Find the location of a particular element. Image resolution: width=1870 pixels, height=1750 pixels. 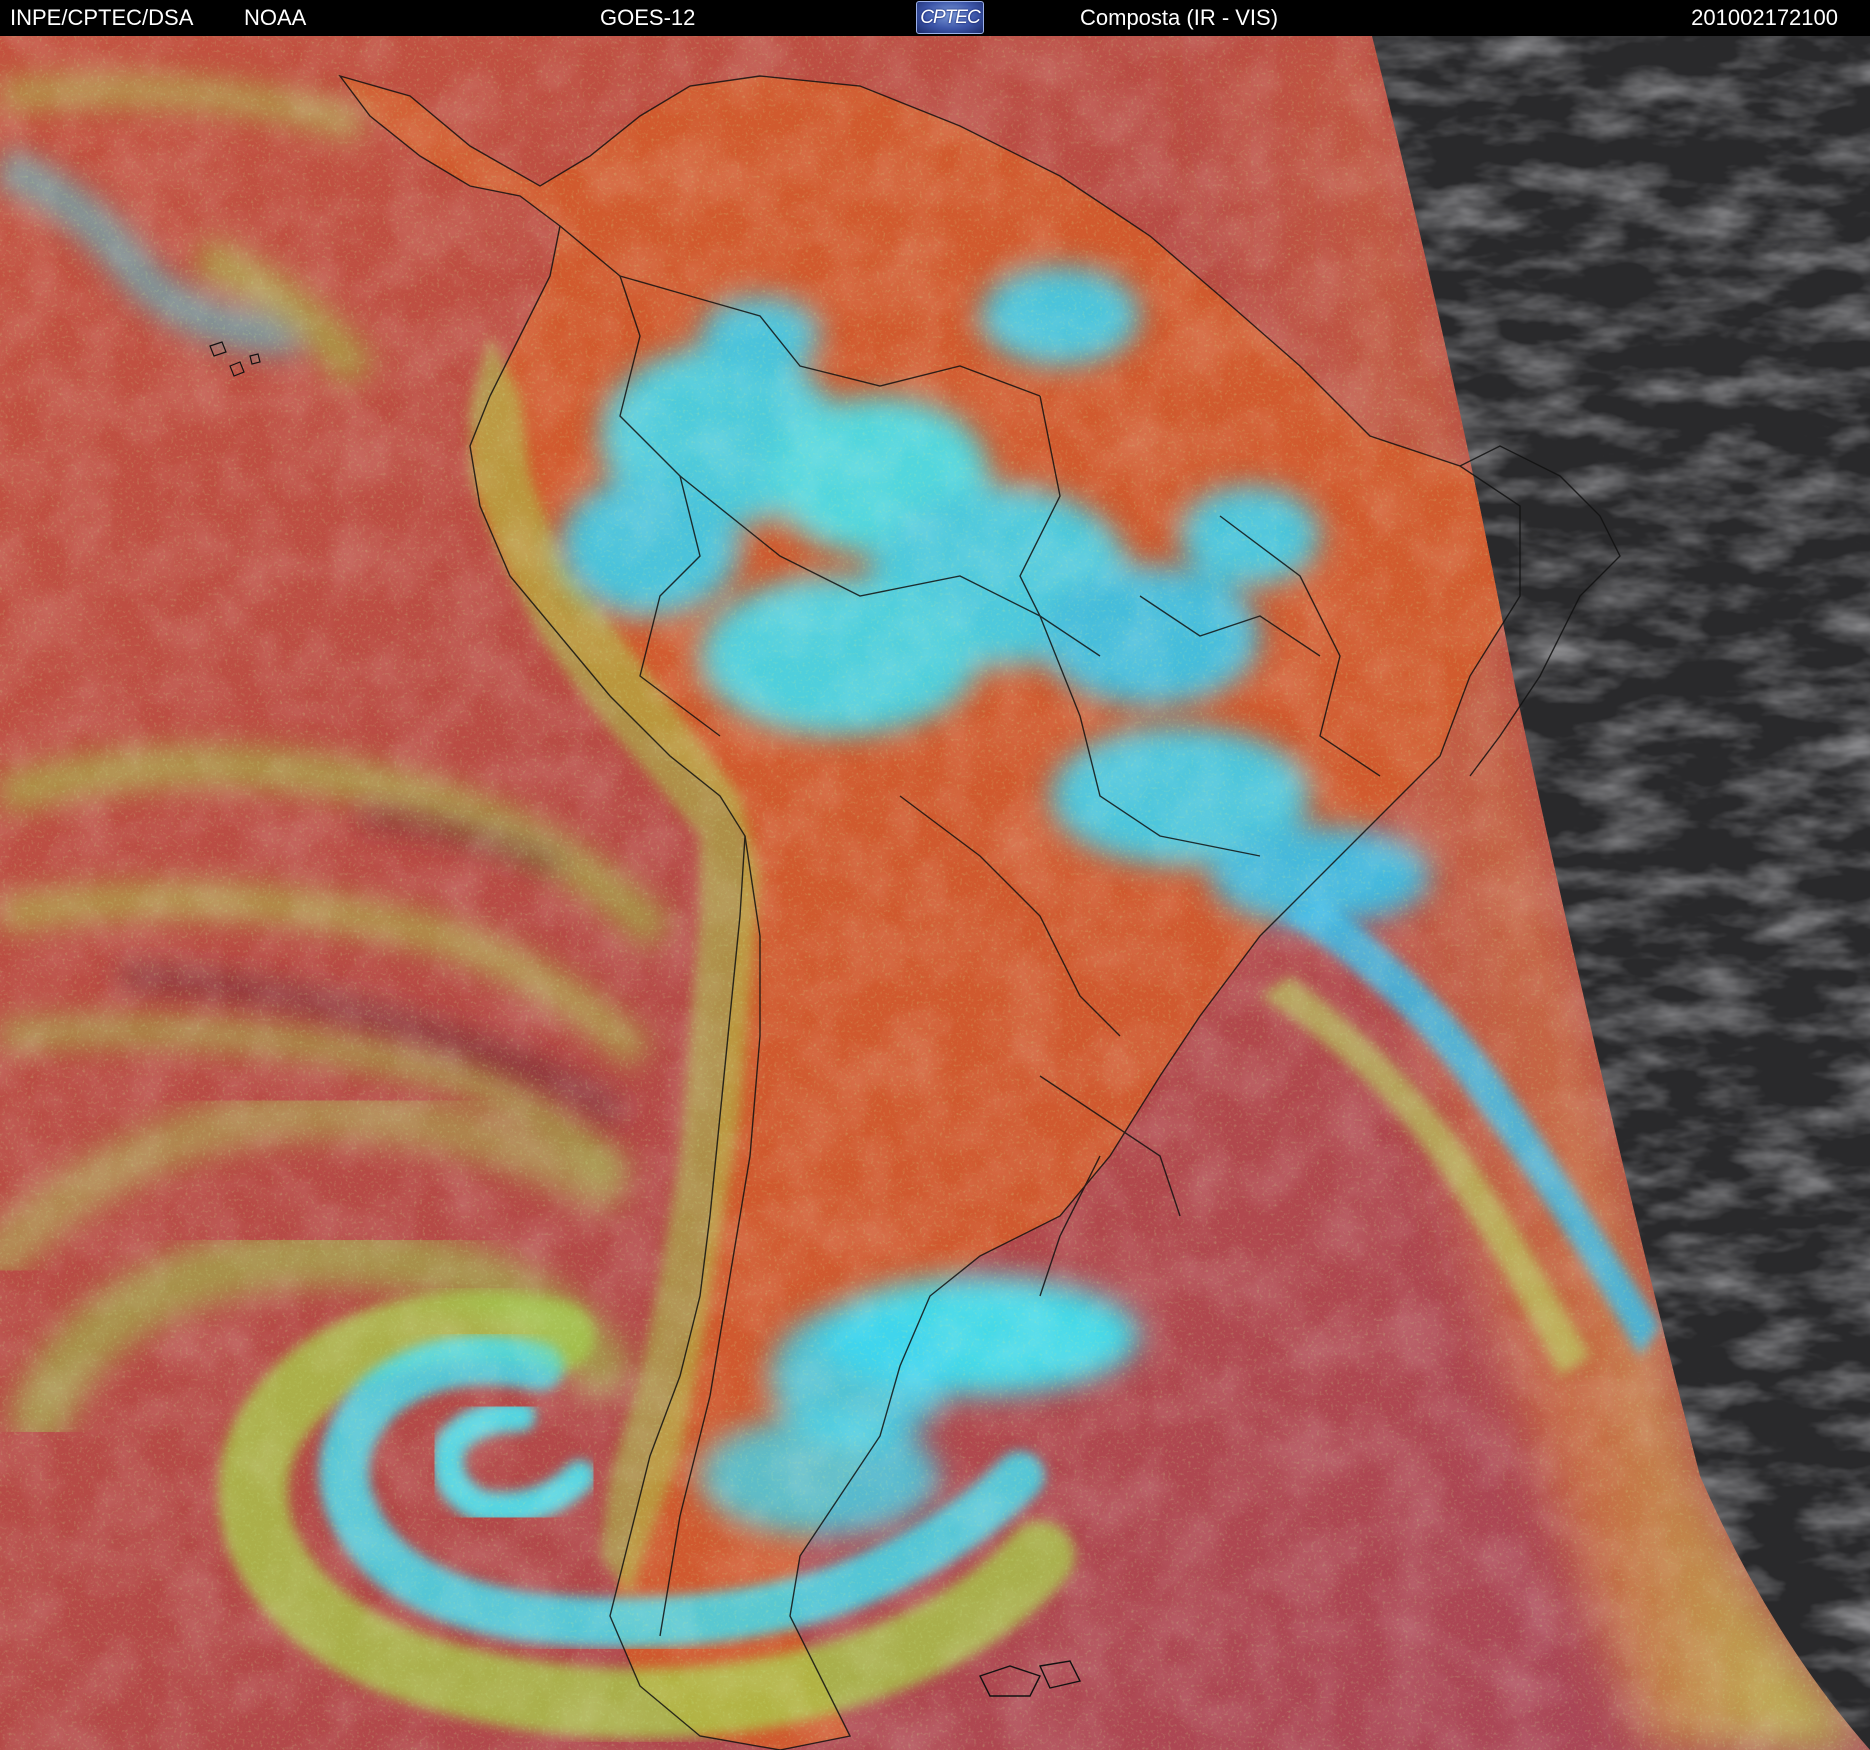

source-label: NOAA is located at coordinates (275, 17).